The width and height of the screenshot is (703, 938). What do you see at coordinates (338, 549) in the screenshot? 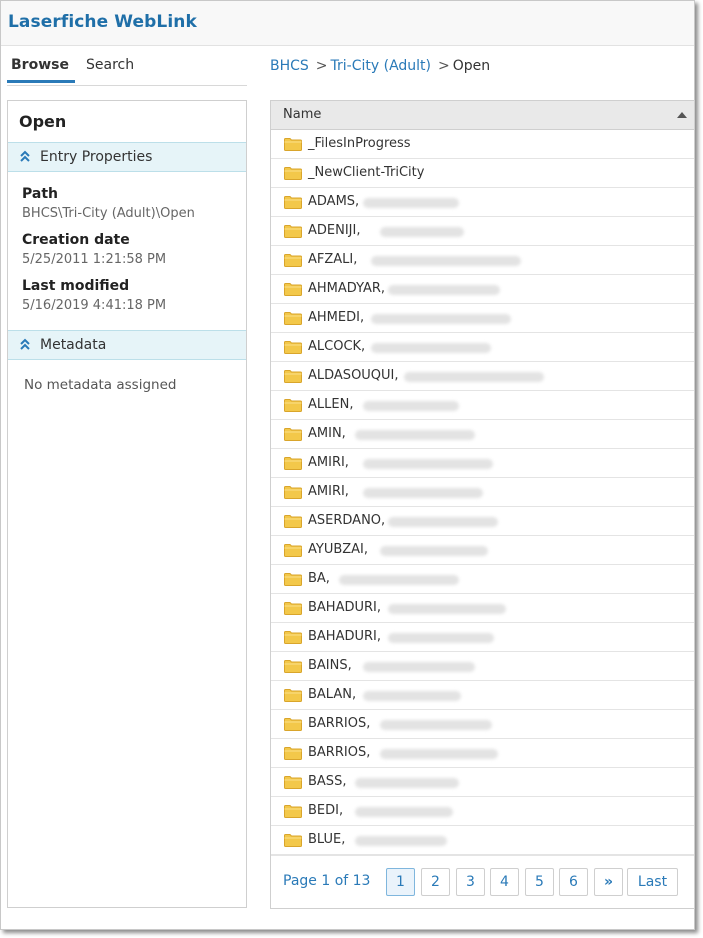
I see `folder-name: AYUBZAI,` at bounding box center [338, 549].